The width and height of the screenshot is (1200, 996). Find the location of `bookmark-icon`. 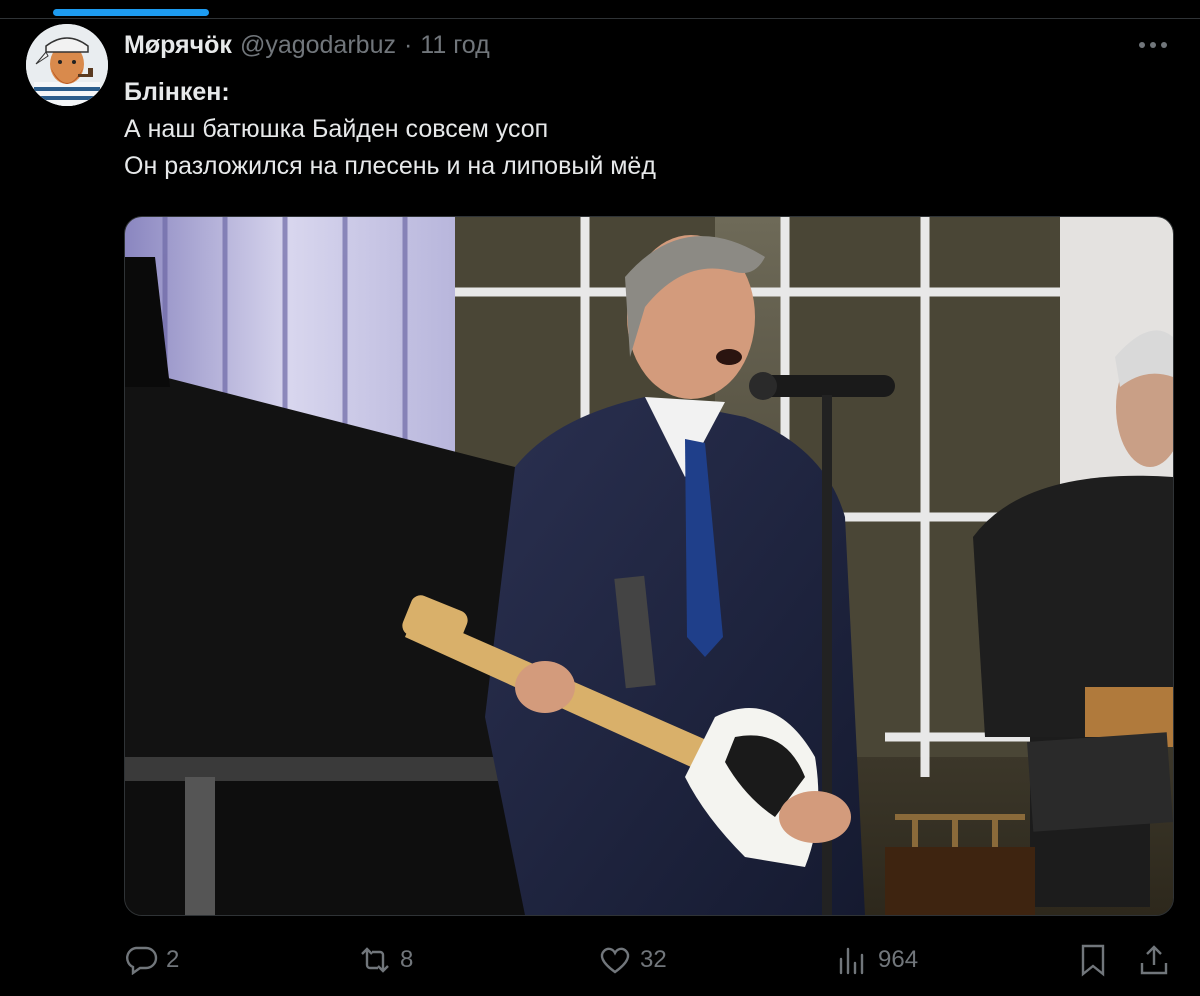

bookmark-icon is located at coordinates (1093, 960).